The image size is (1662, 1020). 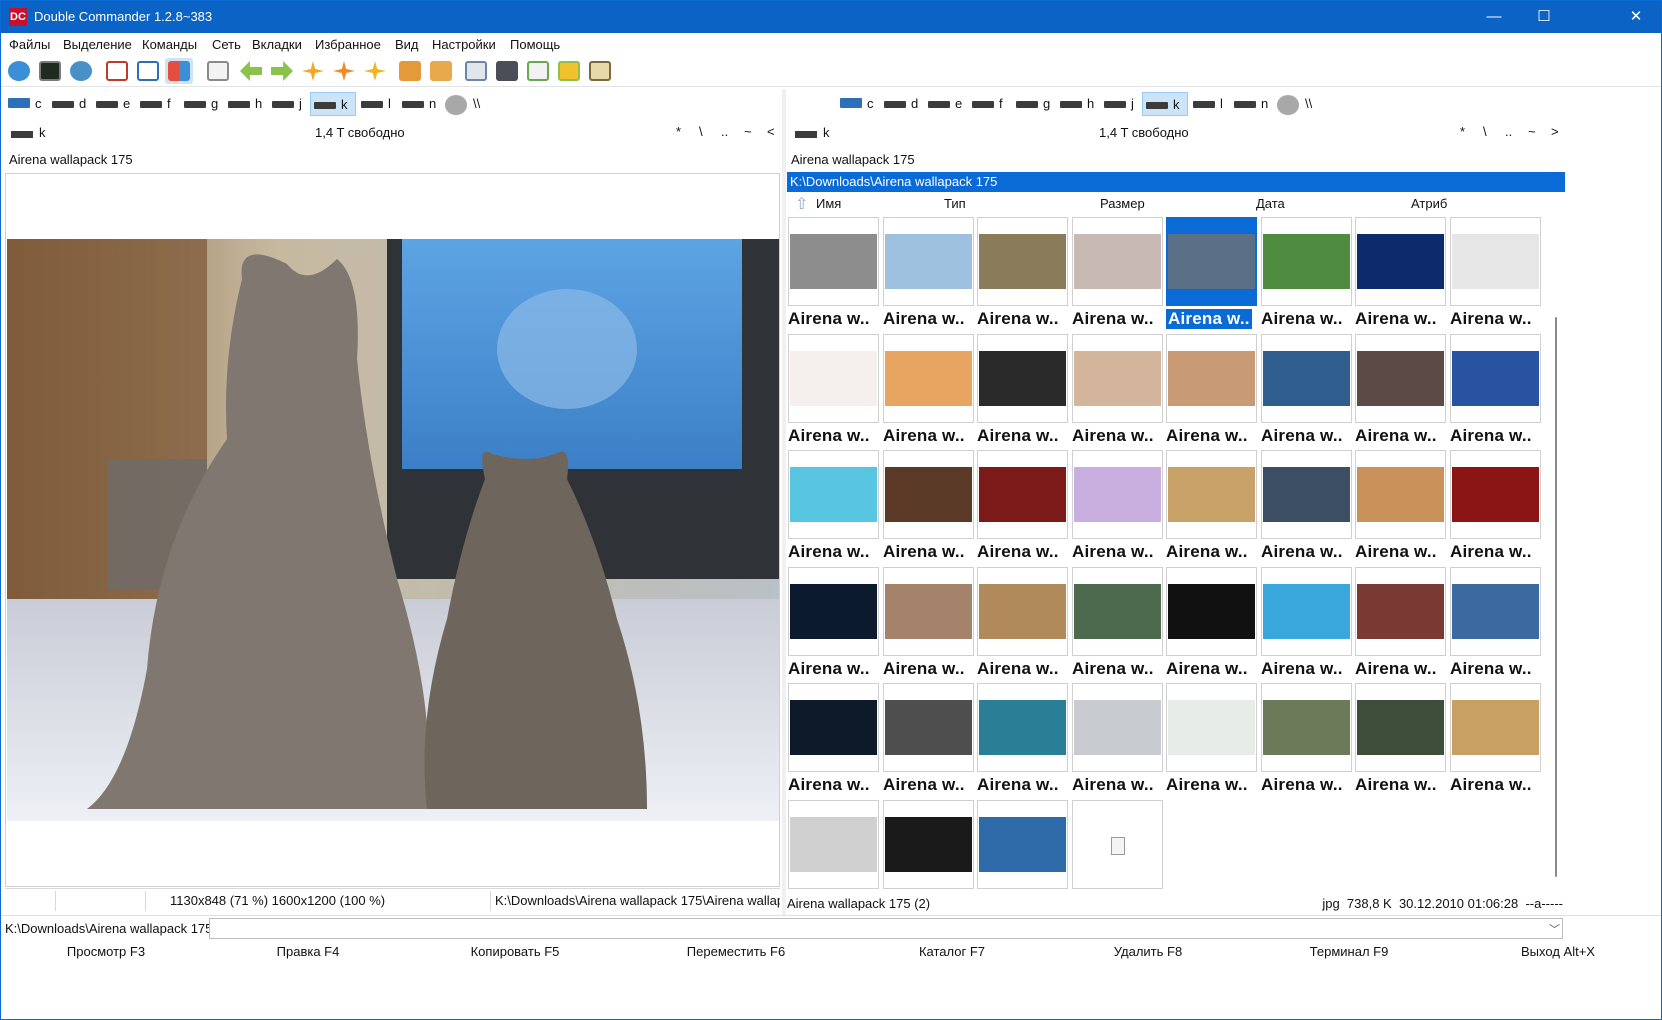 What do you see at coordinates (277, 44) in the screenshot?
I see `menu-tabs: Вкладки` at bounding box center [277, 44].